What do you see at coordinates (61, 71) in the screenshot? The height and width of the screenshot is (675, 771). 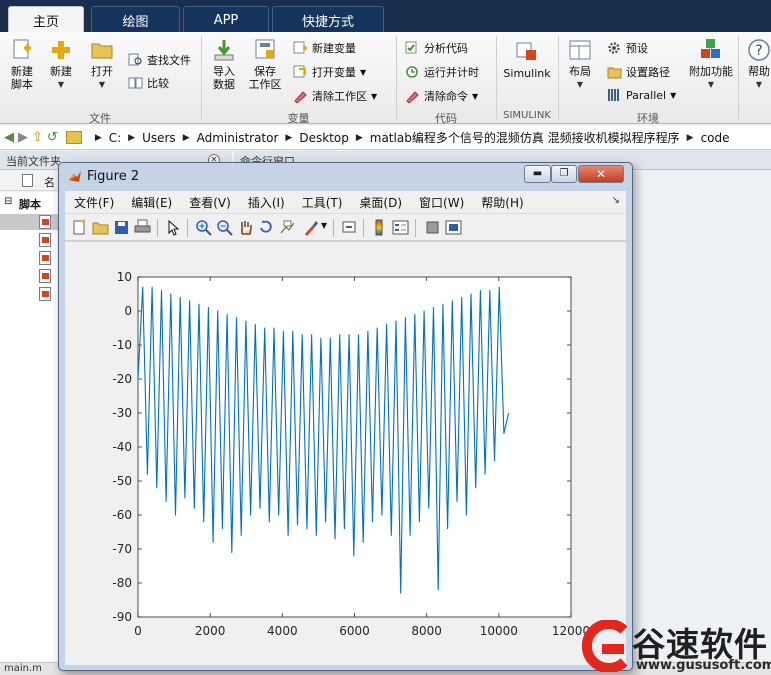 I see `new-label: 新建` at bounding box center [61, 71].